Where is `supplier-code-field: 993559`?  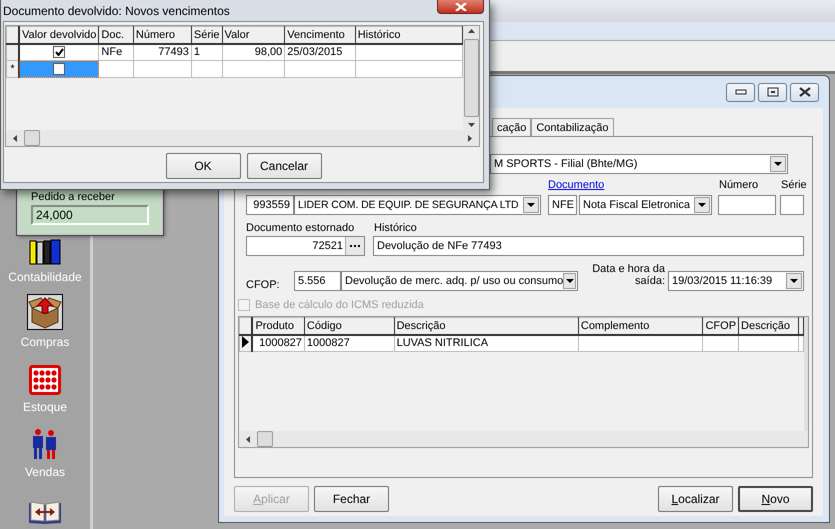 supplier-code-field: 993559 is located at coordinates (270, 205).